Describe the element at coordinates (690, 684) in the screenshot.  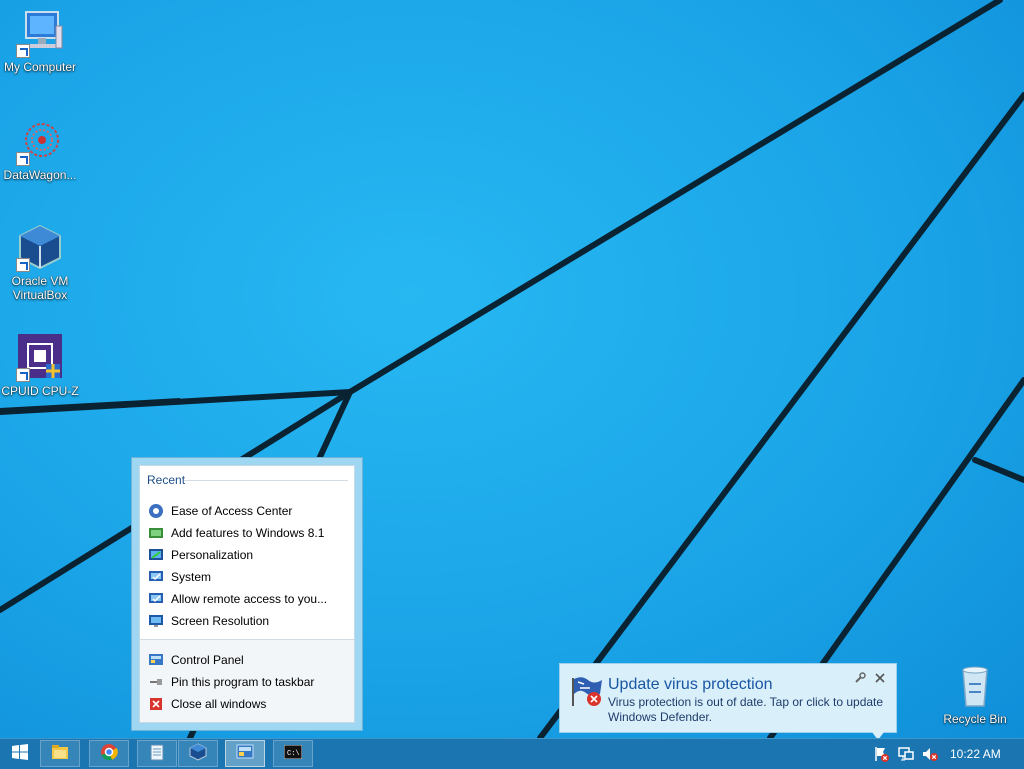
I see `notification-title: Update virus protection` at that location.